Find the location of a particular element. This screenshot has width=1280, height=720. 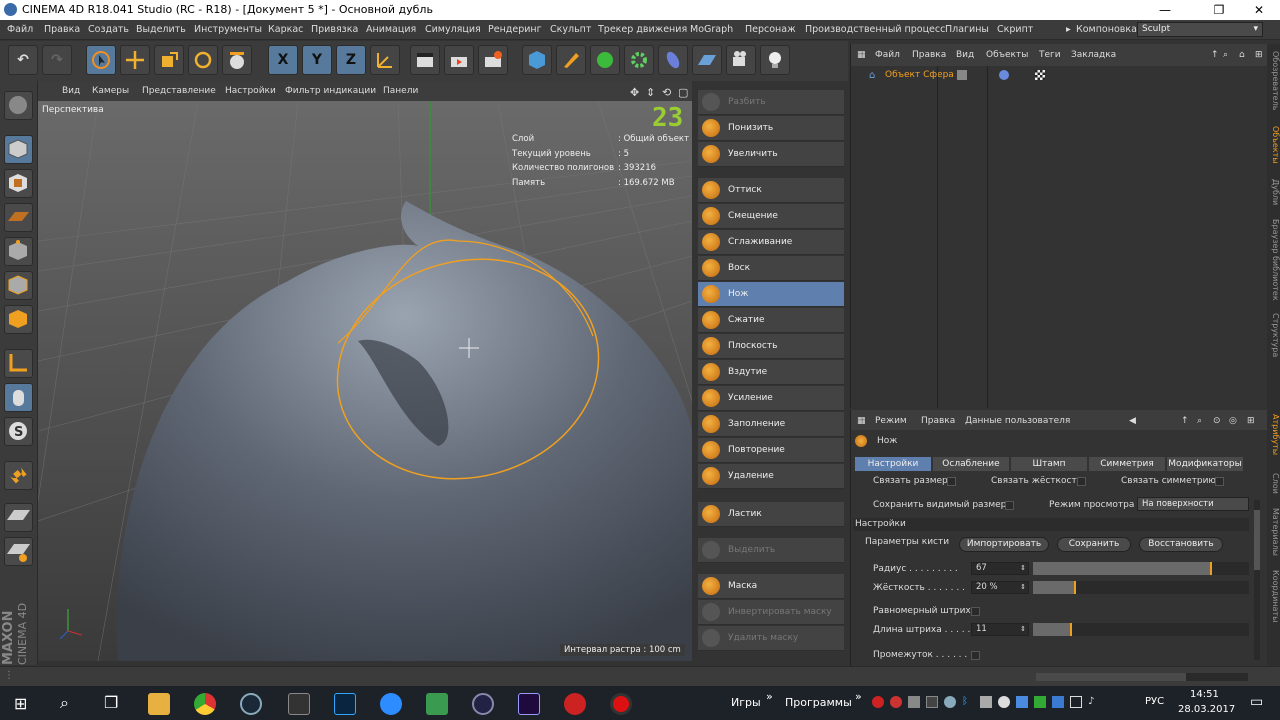

cloud-icon is located at coordinates (1004, 702).